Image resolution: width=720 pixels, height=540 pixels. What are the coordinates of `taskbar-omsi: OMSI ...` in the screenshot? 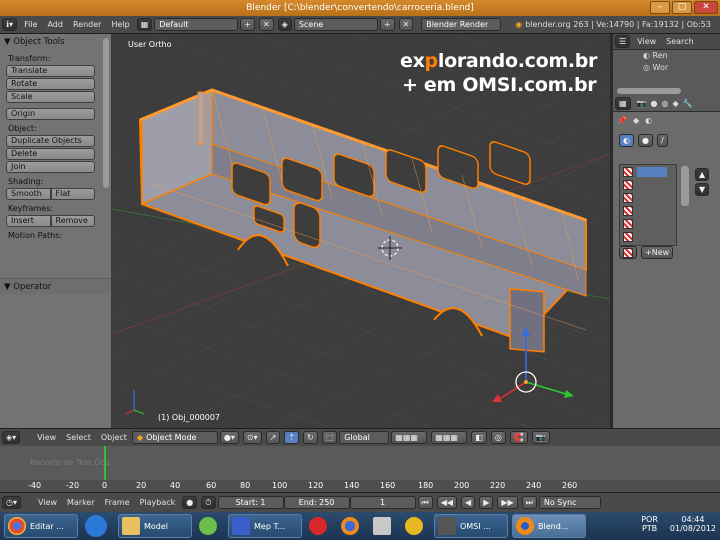 It's located at (471, 526).